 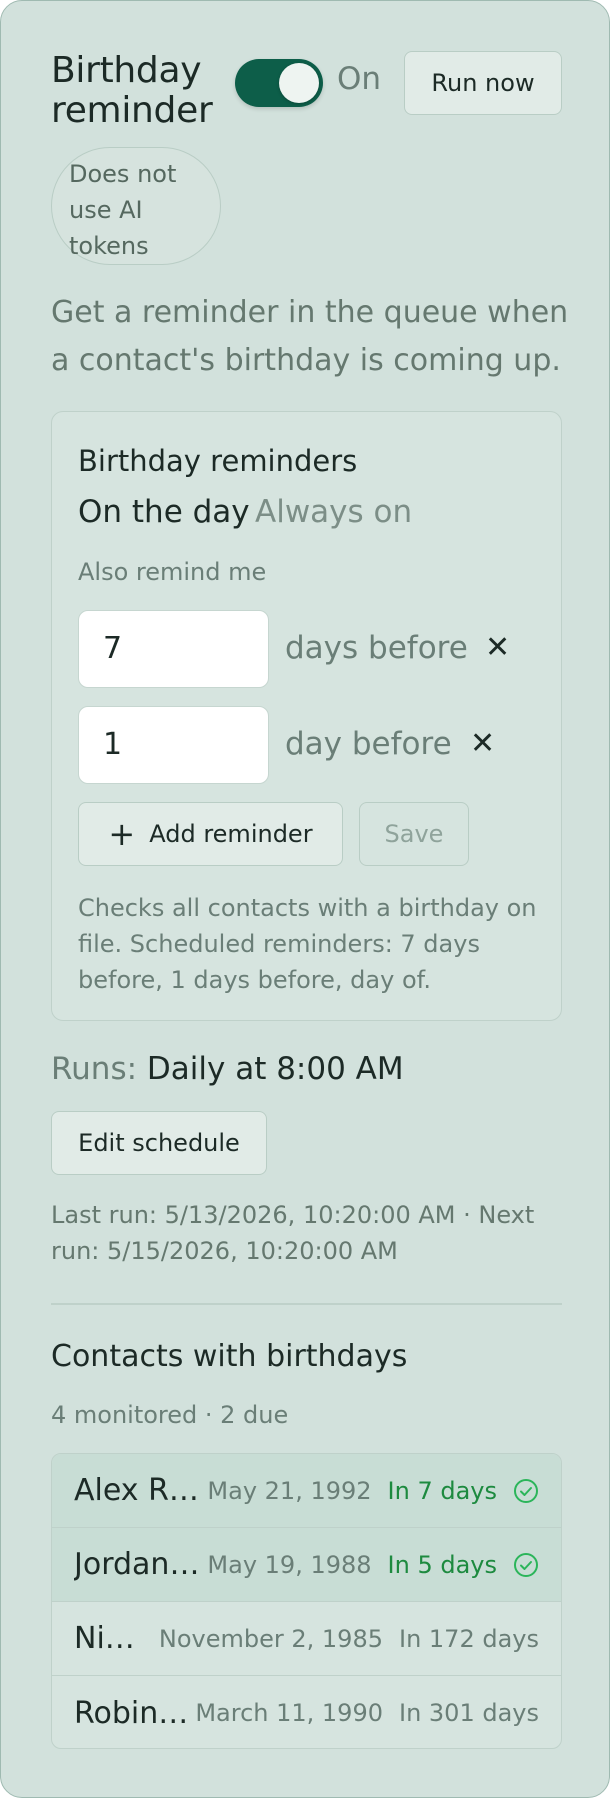 What do you see at coordinates (218, 461) in the screenshot?
I see `card-title: Birthday reminders` at bounding box center [218, 461].